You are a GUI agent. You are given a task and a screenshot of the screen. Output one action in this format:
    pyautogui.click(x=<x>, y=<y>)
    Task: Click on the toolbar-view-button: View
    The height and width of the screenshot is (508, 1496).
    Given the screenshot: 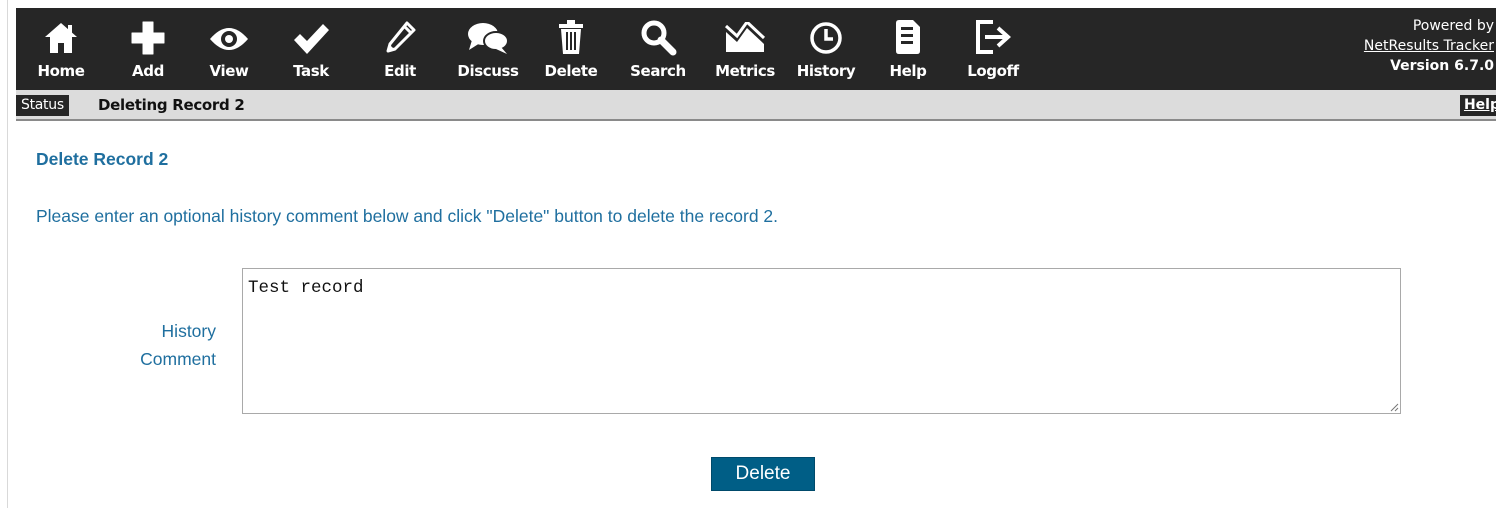 What is the action you would take?
    pyautogui.click(x=229, y=49)
    